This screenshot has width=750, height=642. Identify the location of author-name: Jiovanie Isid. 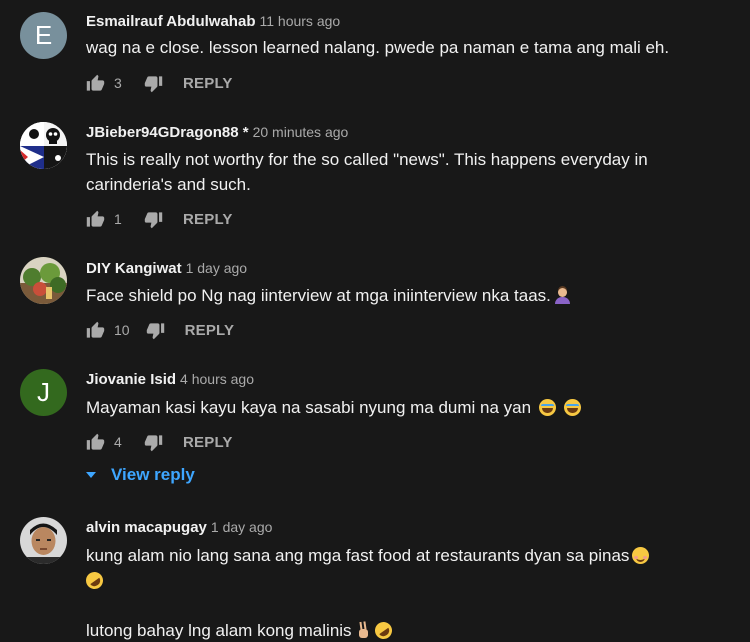
(131, 379).